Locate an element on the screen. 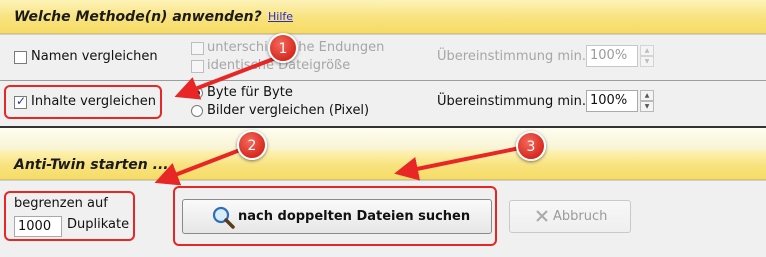 This screenshot has height=257, width=766. annotation-badge-1: 1 is located at coordinates (283, 48).